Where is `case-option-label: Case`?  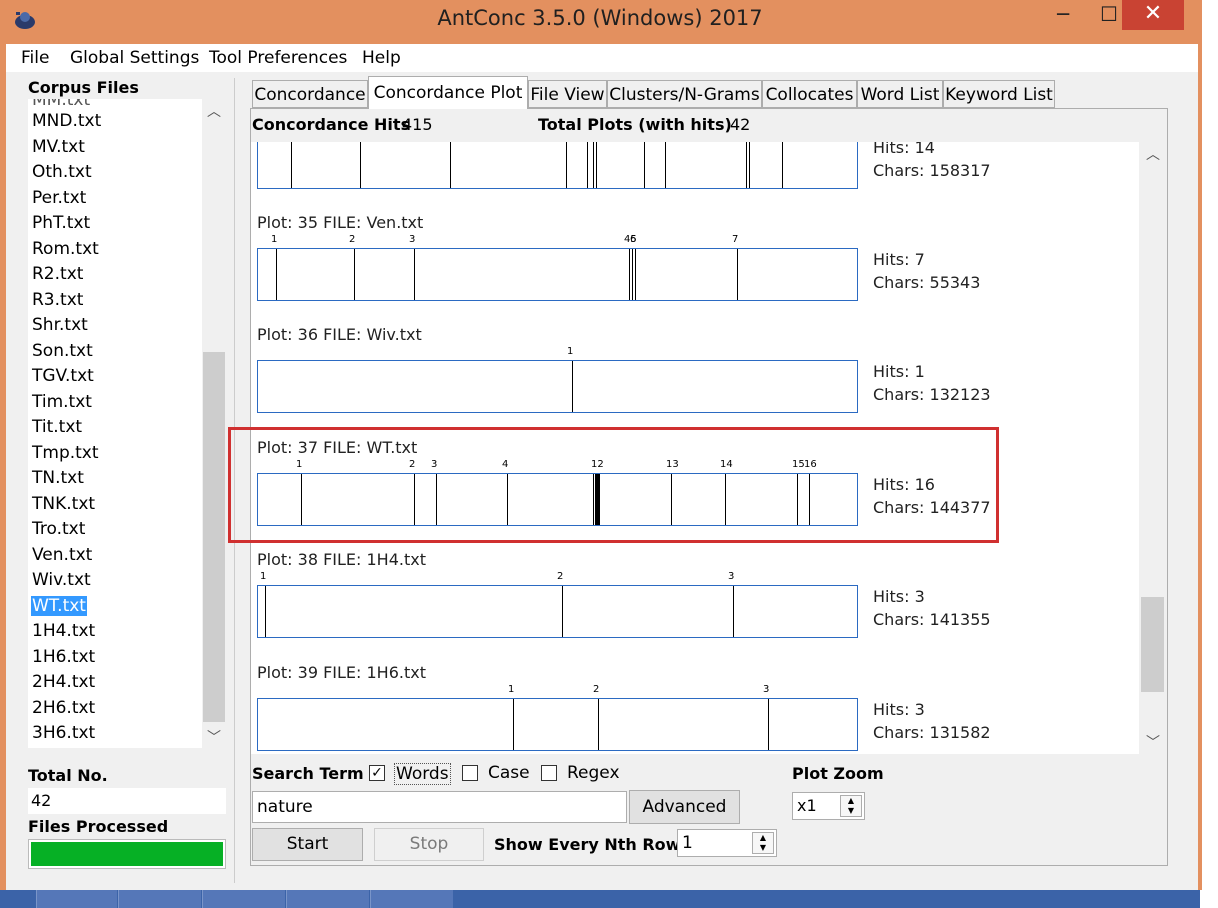 case-option-label: Case is located at coordinates (509, 773).